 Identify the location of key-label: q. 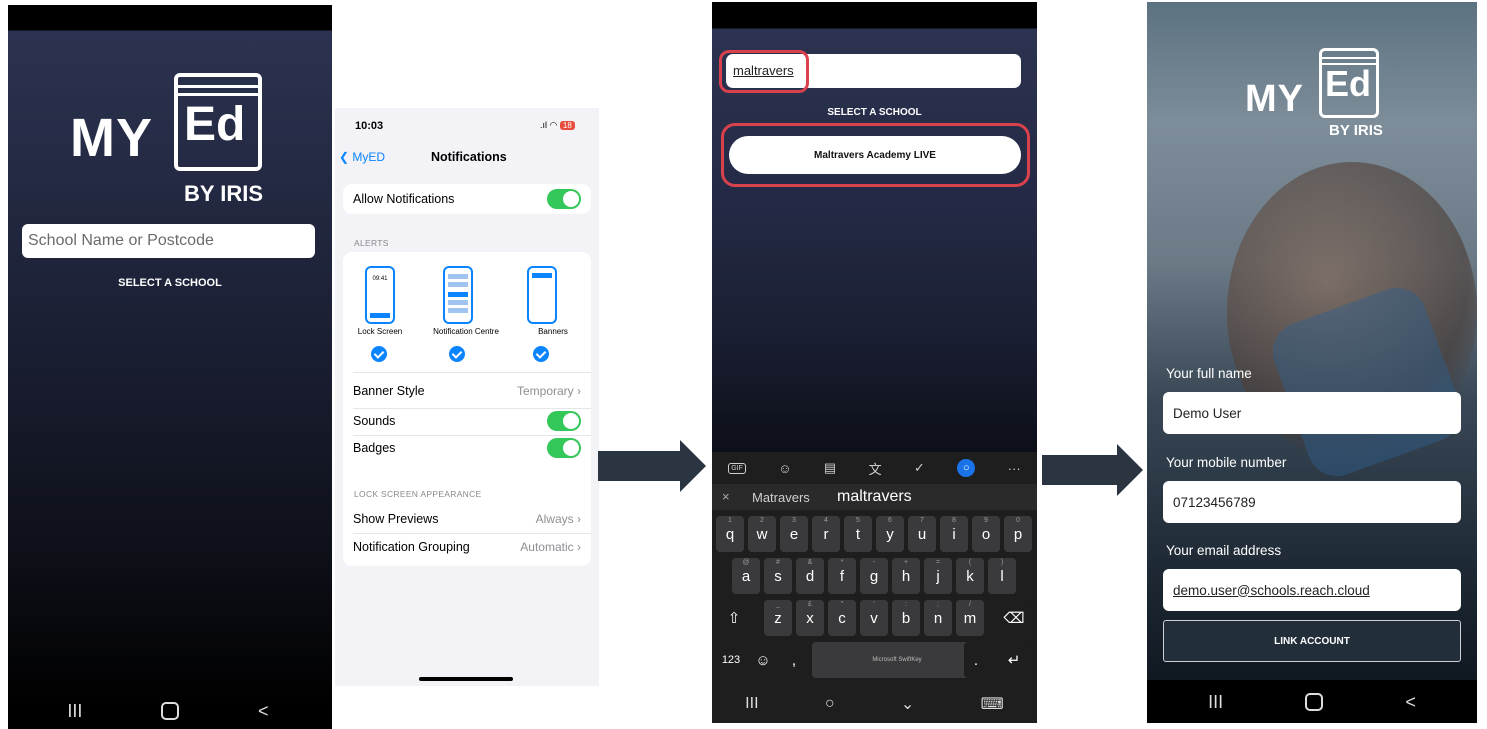
(730, 534).